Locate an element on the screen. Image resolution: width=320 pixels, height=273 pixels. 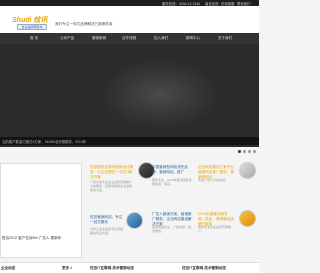
online-service-link: 在线客服 is located at coordinates (228, 3).